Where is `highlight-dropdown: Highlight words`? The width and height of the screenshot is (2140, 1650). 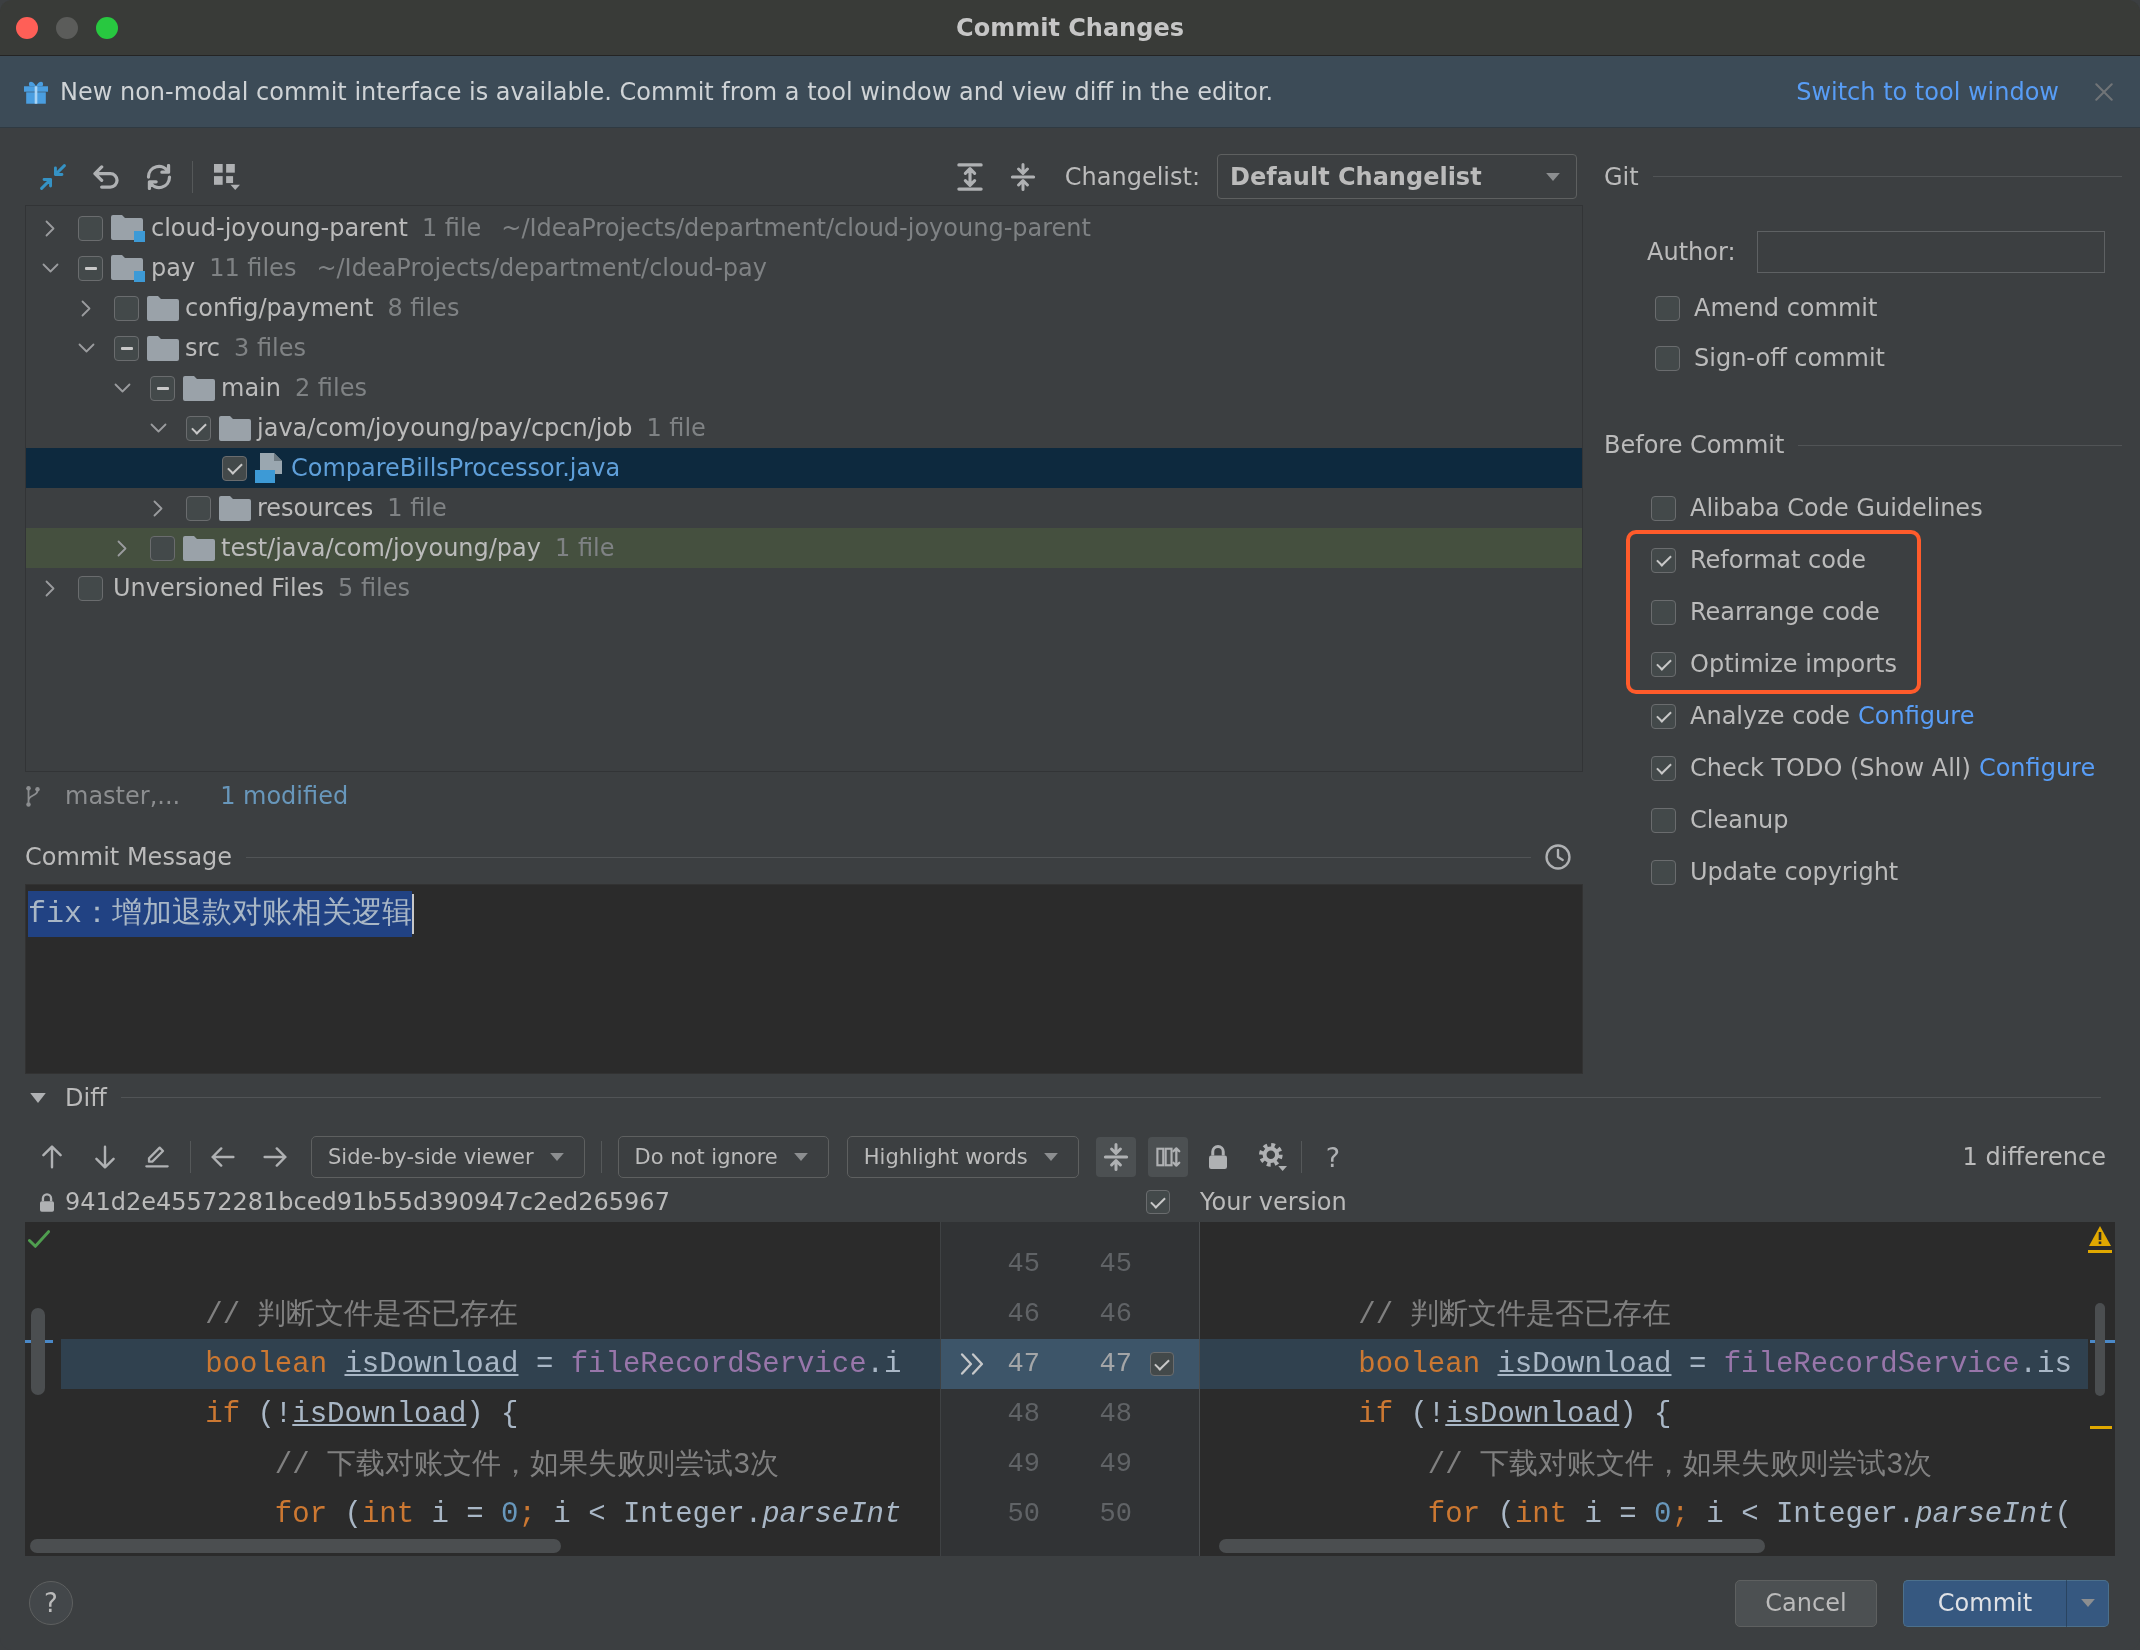 highlight-dropdown: Highlight words is located at coordinates (962, 1157).